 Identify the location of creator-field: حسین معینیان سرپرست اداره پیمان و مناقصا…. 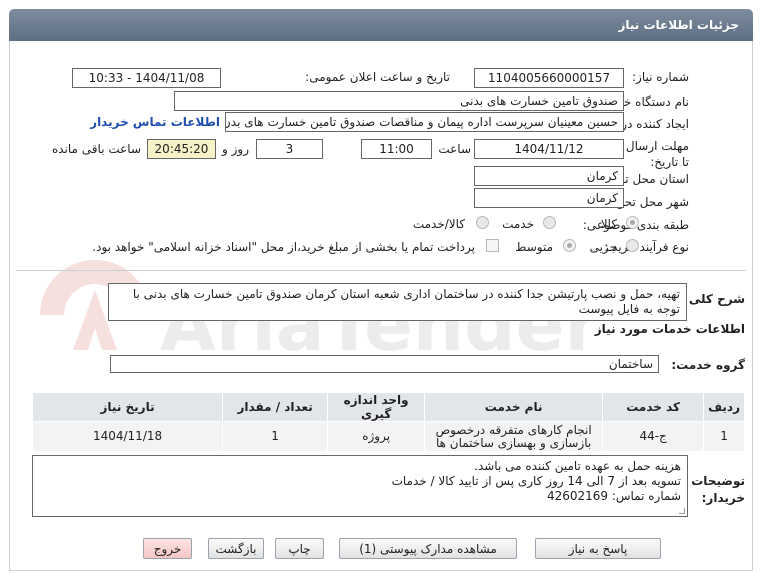
(424, 122).